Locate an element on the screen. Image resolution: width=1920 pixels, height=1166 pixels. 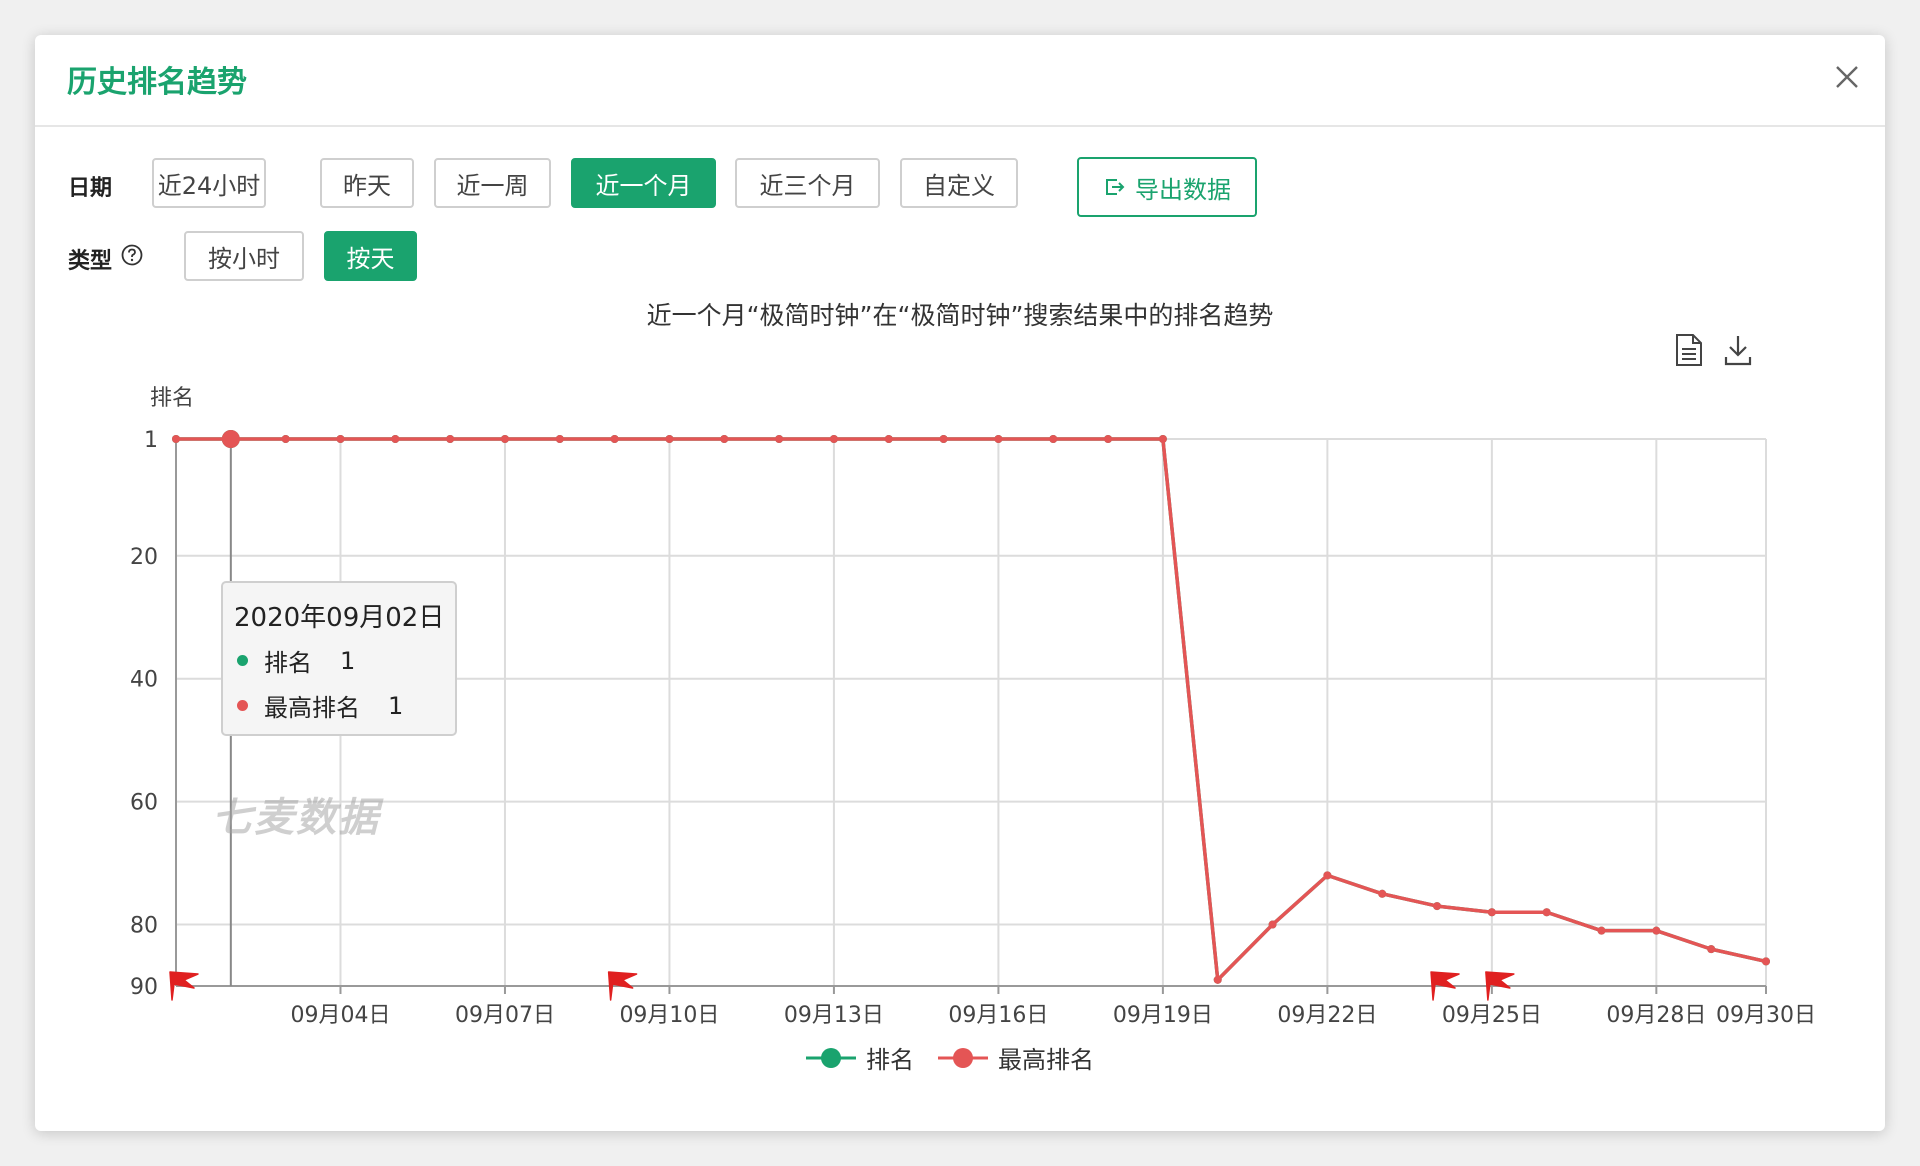
legend-item-max-rank: 最高排名 is located at coordinates (1016, 1057).